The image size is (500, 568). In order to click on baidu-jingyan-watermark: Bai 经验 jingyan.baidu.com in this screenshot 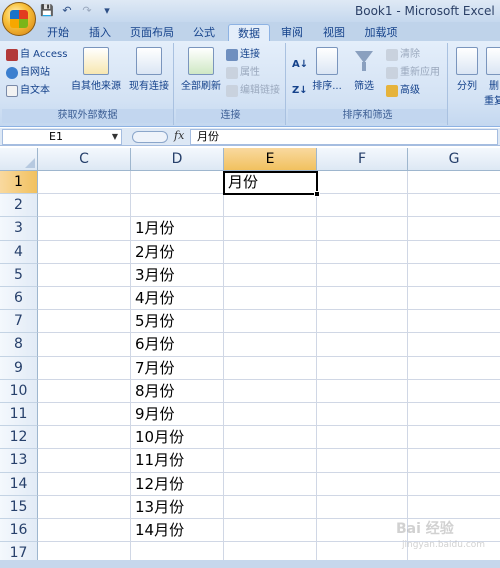, I will do `click(437, 536)`.